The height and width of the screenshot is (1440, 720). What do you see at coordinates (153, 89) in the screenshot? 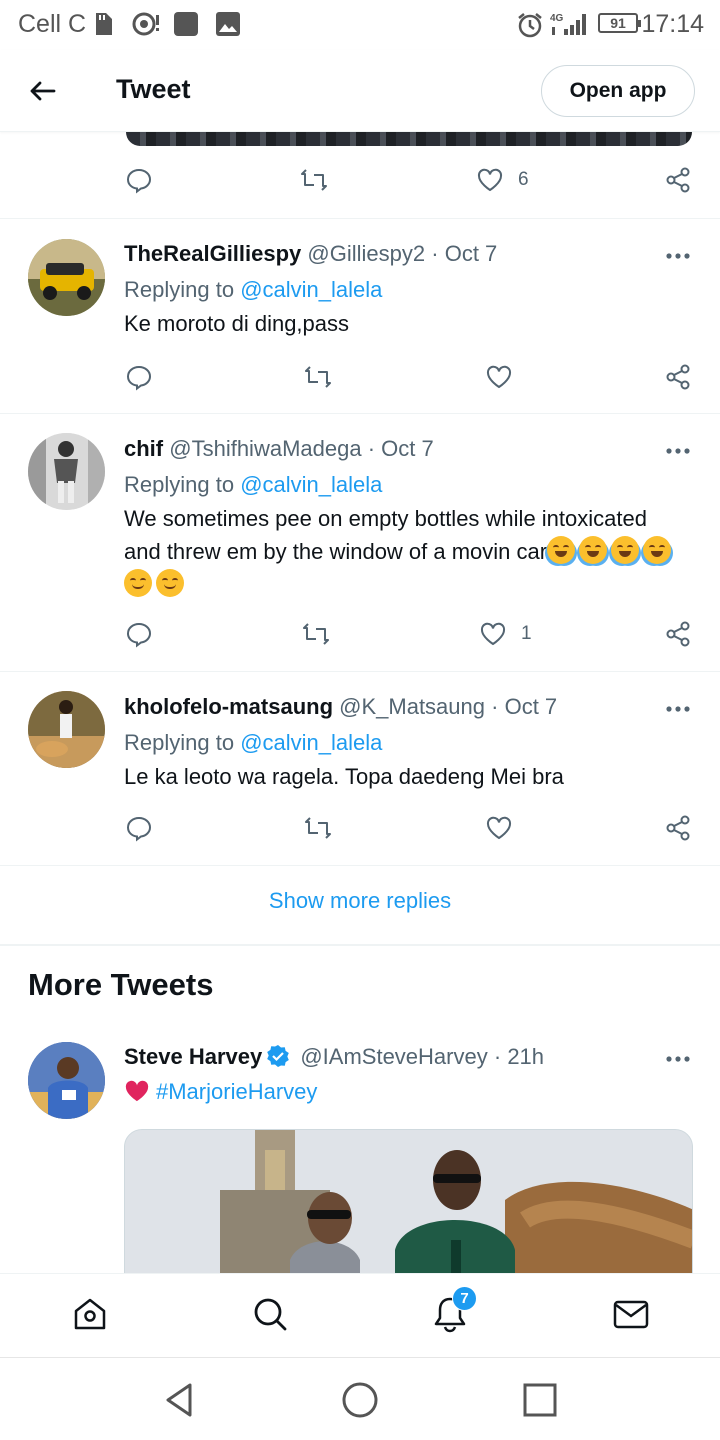
I see `page-title: Tweet` at bounding box center [153, 89].